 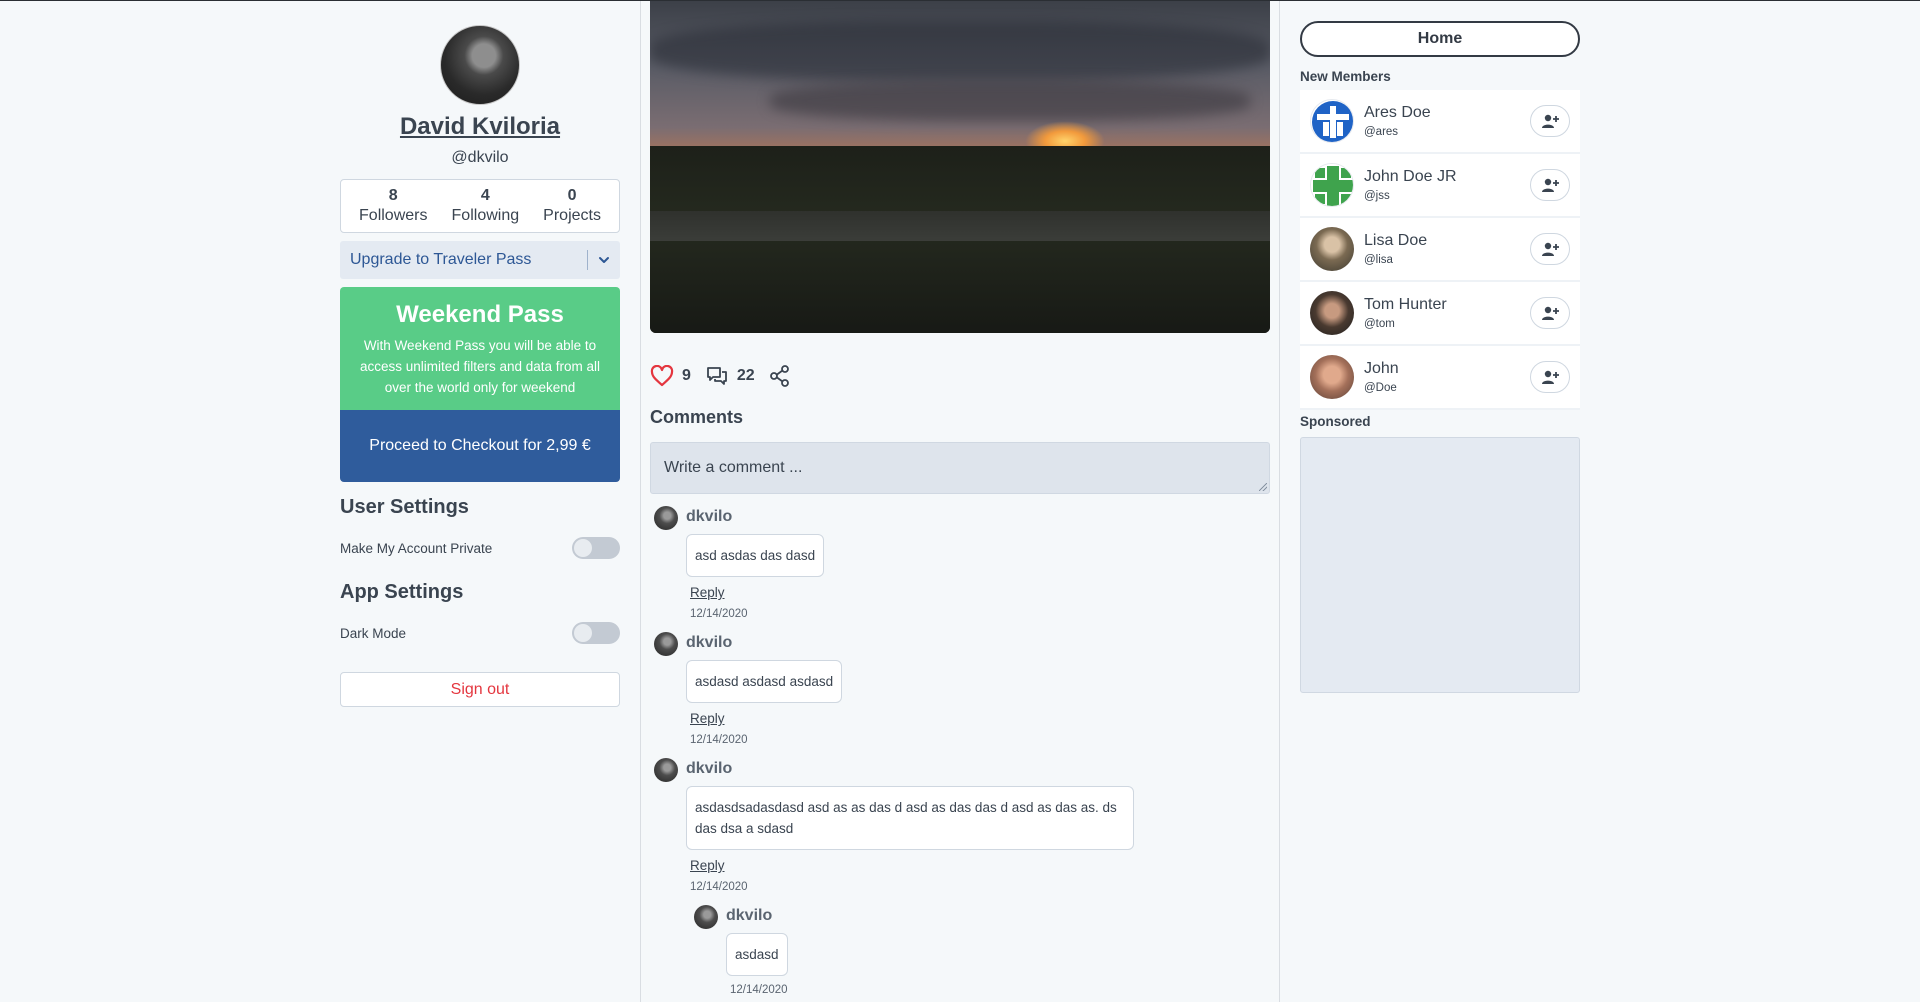 What do you see at coordinates (1263, 487) in the screenshot?
I see `resize-handle-icon` at bounding box center [1263, 487].